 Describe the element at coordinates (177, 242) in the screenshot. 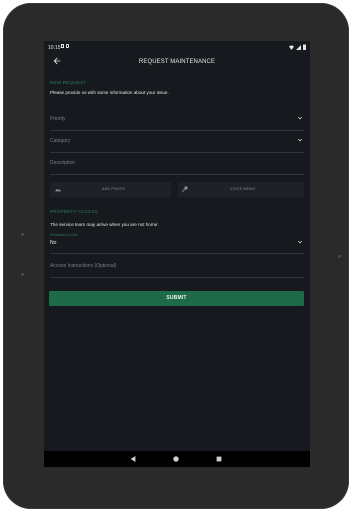

I see `permission-to-enter-select` at that location.